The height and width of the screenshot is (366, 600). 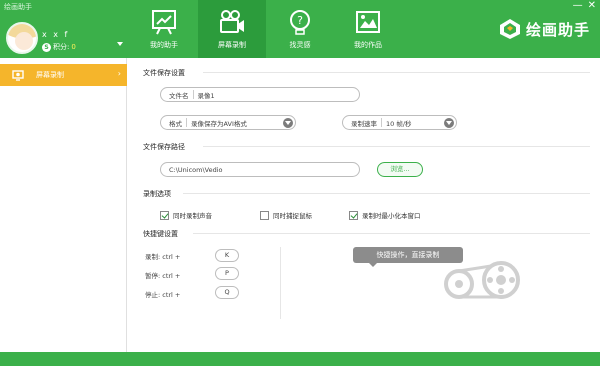 I want to click on hotkey-label-stop: 停止: ctrl +, so click(x=163, y=295).